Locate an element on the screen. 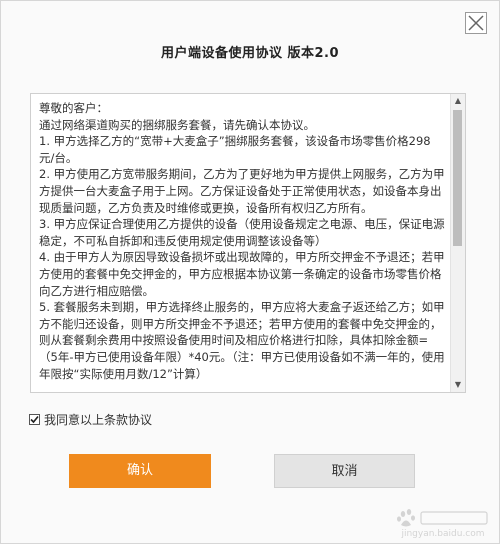  dialog-title: 用户端设备使用协议 版本2.0 is located at coordinates (250, 53).